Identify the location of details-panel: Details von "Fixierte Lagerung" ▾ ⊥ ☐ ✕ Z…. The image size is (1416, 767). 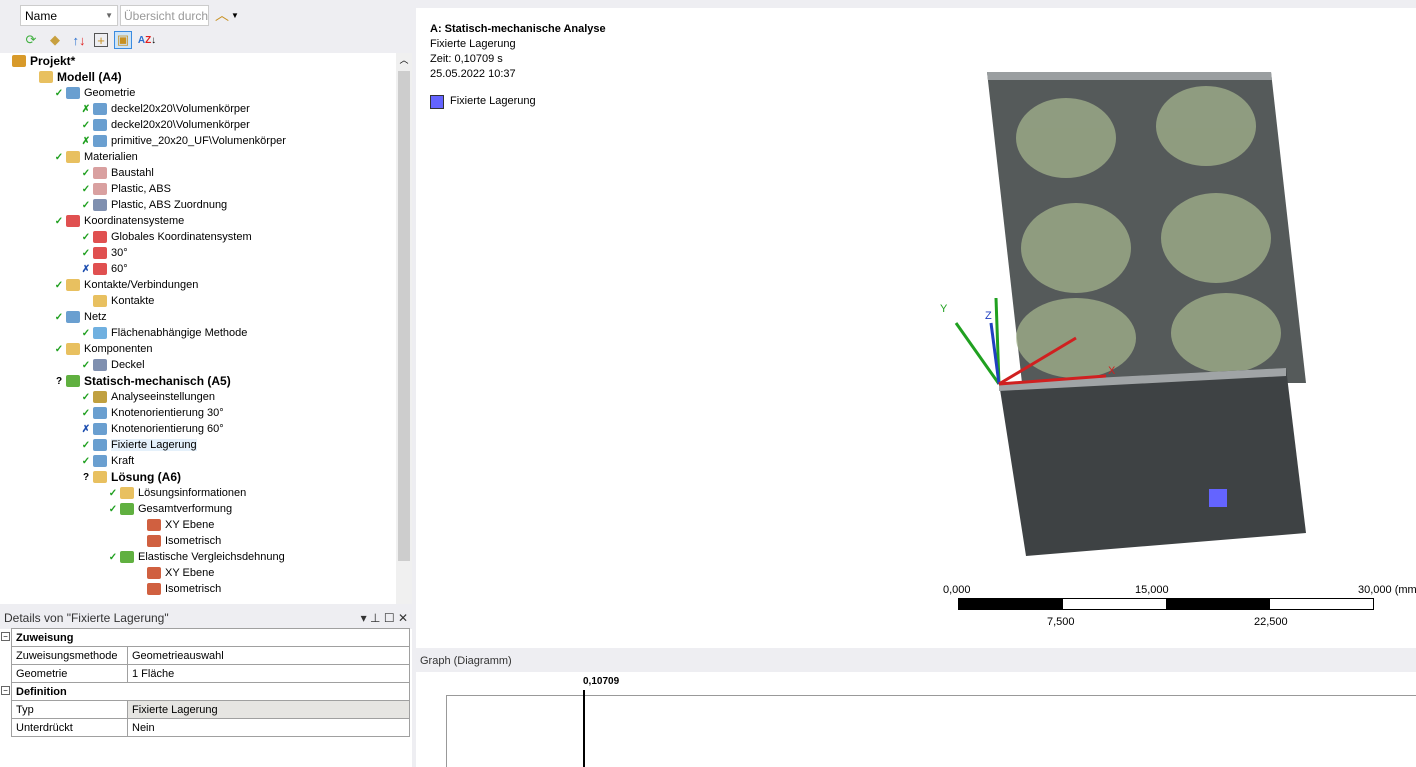
(206, 687).